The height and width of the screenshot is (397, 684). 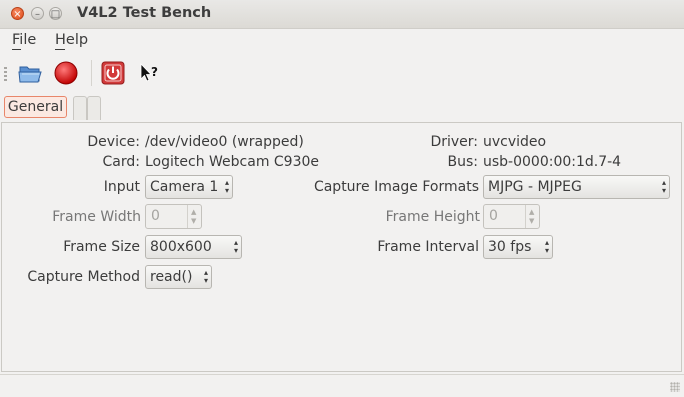 I want to click on title-bar: × – □ V4L2 Test Bench, so click(x=342, y=14).